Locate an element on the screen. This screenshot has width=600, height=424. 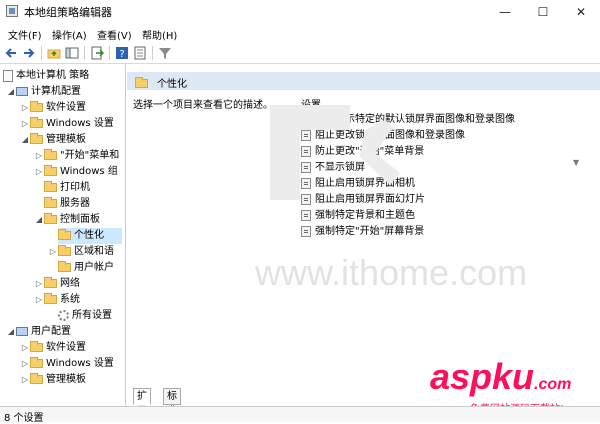
menu-view: 查看(V) is located at coordinates (114, 34).